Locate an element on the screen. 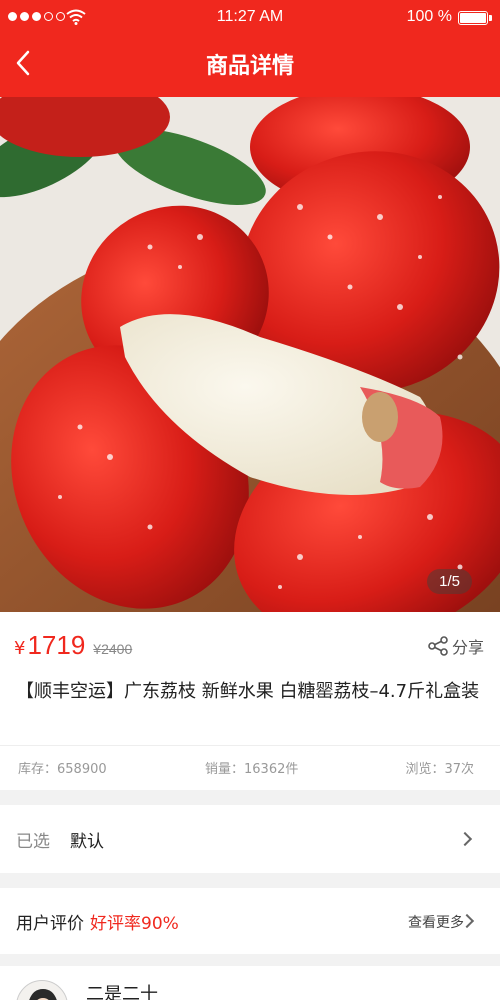  divider is located at coordinates (250, 745).